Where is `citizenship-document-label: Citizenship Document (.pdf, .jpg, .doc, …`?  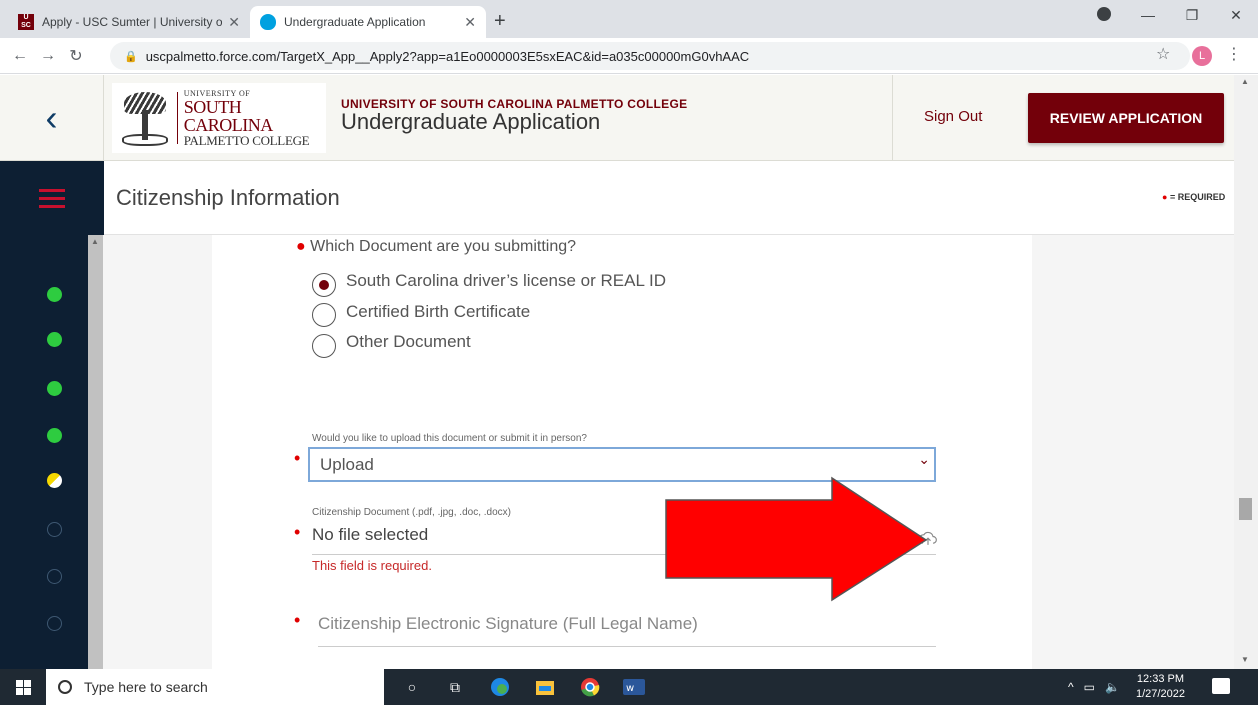 citizenship-document-label: Citizenship Document (.pdf, .jpg, .doc, … is located at coordinates (411, 512).